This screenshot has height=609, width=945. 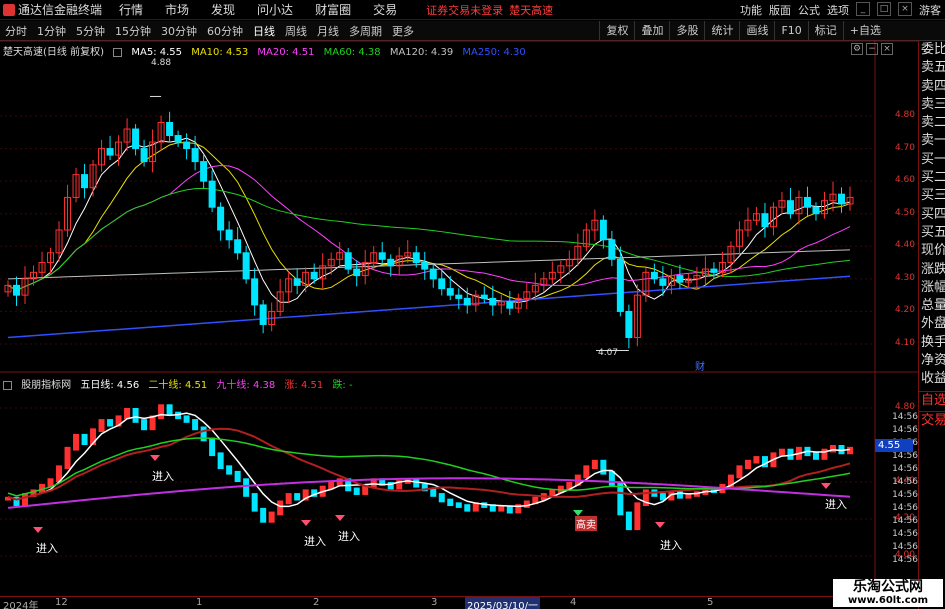 What do you see at coordinates (932, 379) in the screenshot?
I see `side-eps: 收益` at bounding box center [932, 379].